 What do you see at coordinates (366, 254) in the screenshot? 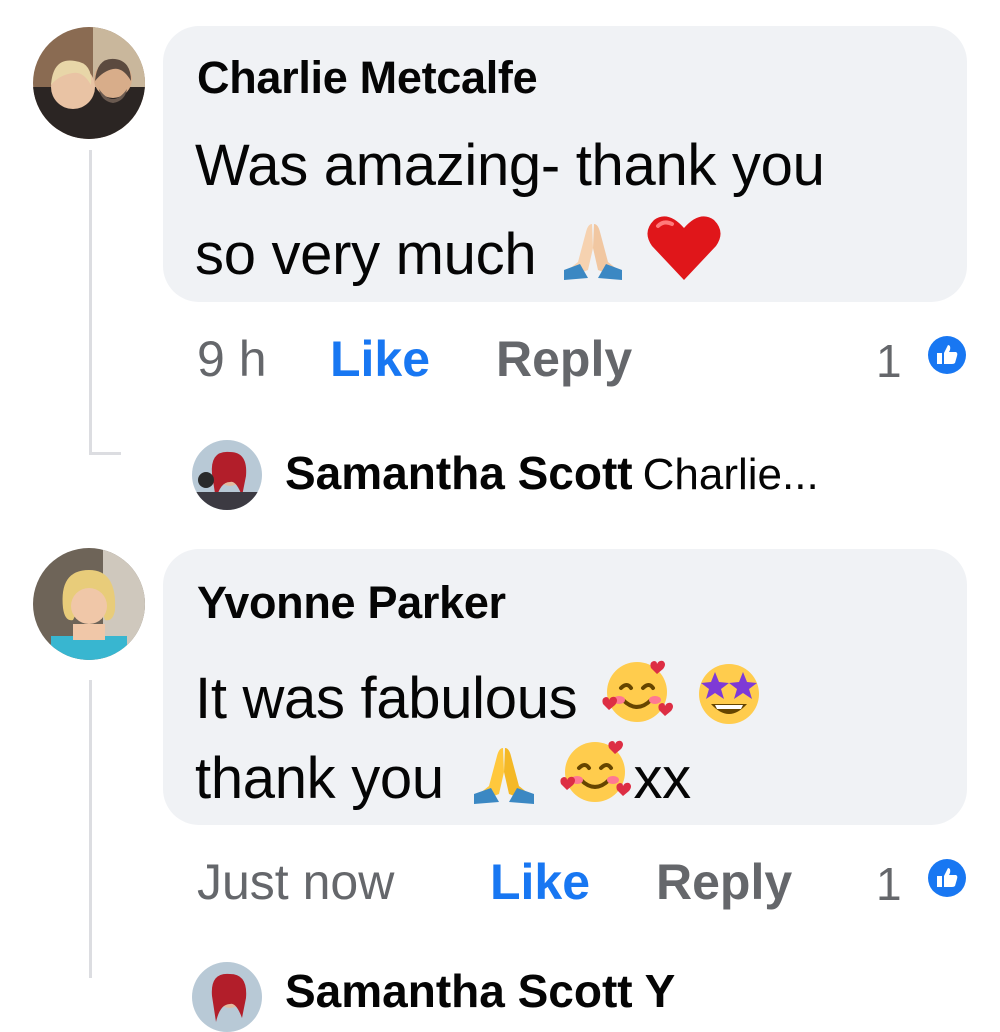
I see `comment-text: so very much` at bounding box center [366, 254].